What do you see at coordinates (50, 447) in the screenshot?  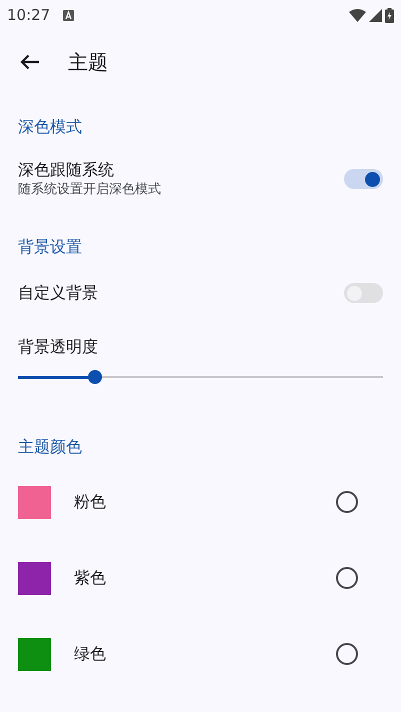 I see `section-header: 主题颜色` at bounding box center [50, 447].